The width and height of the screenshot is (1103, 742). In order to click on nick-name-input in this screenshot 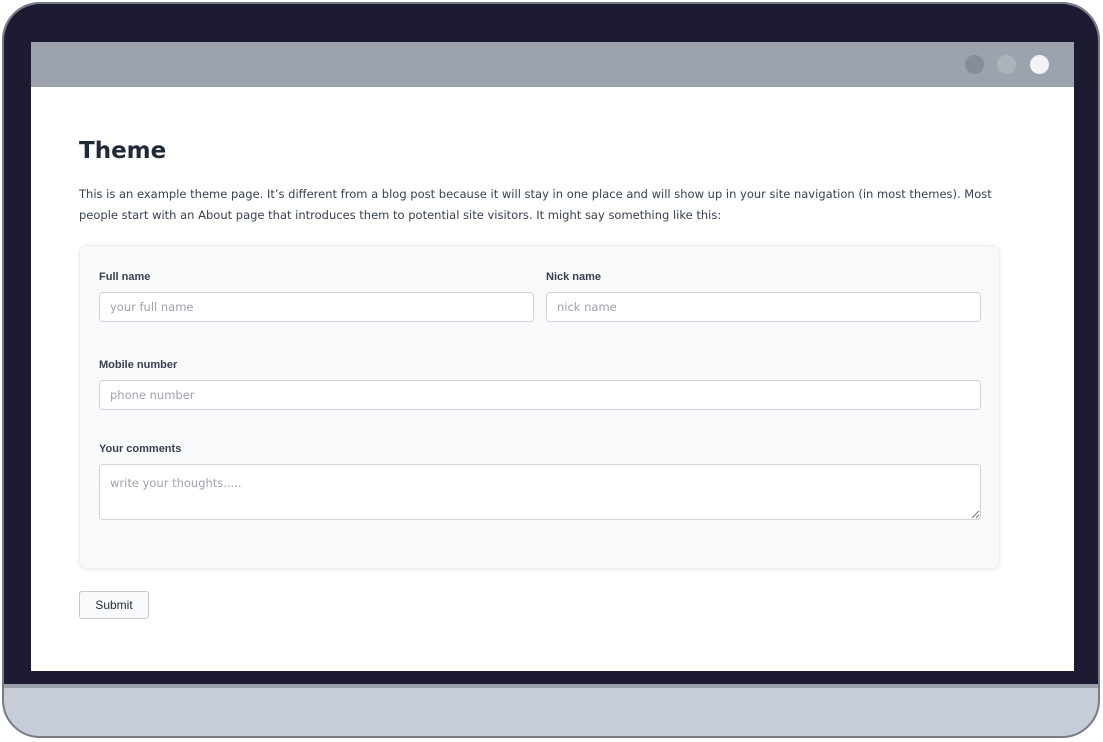, I will do `click(763, 307)`.